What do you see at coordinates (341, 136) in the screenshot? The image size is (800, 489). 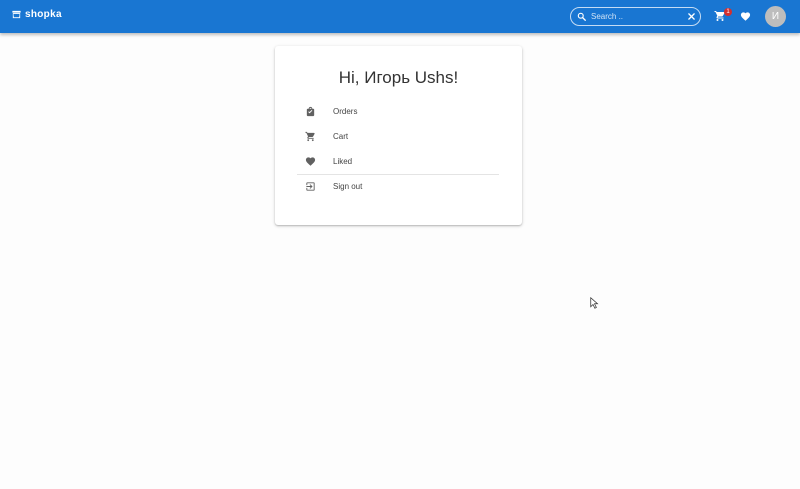 I see `menu-item-label: Cart` at bounding box center [341, 136].